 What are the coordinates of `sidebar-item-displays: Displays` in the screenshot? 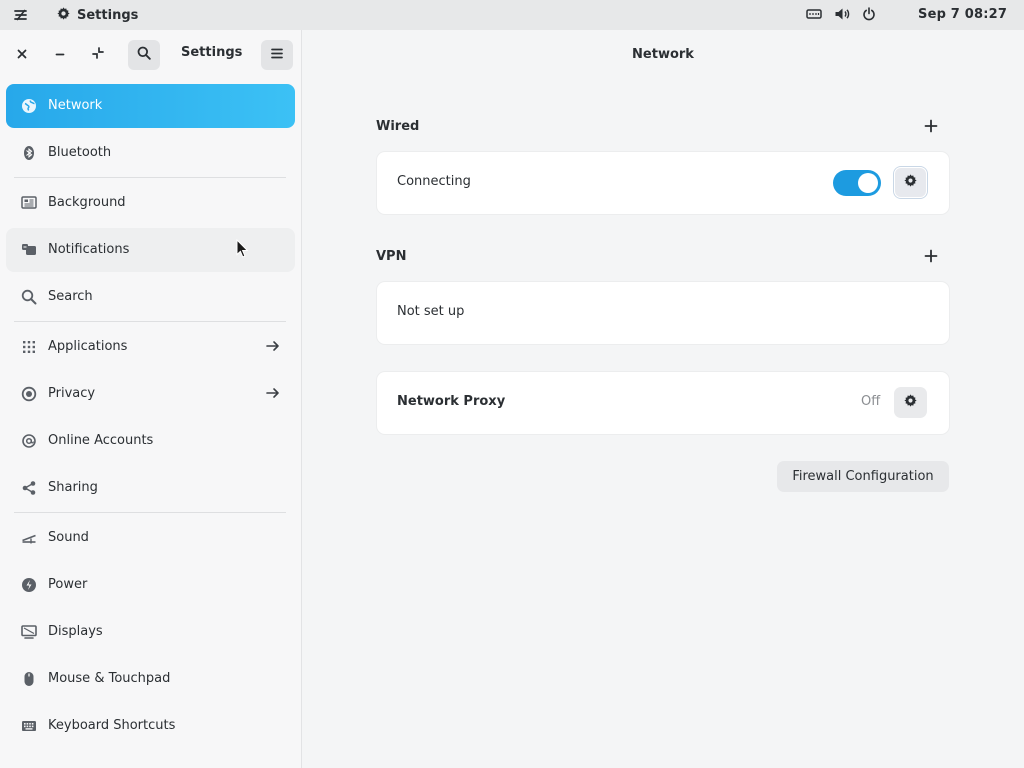 It's located at (150, 632).